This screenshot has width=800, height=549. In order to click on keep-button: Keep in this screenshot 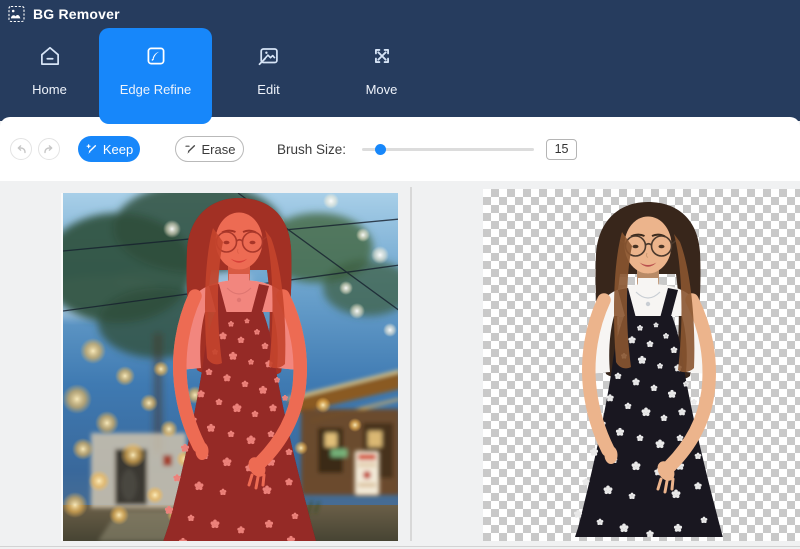, I will do `click(109, 149)`.